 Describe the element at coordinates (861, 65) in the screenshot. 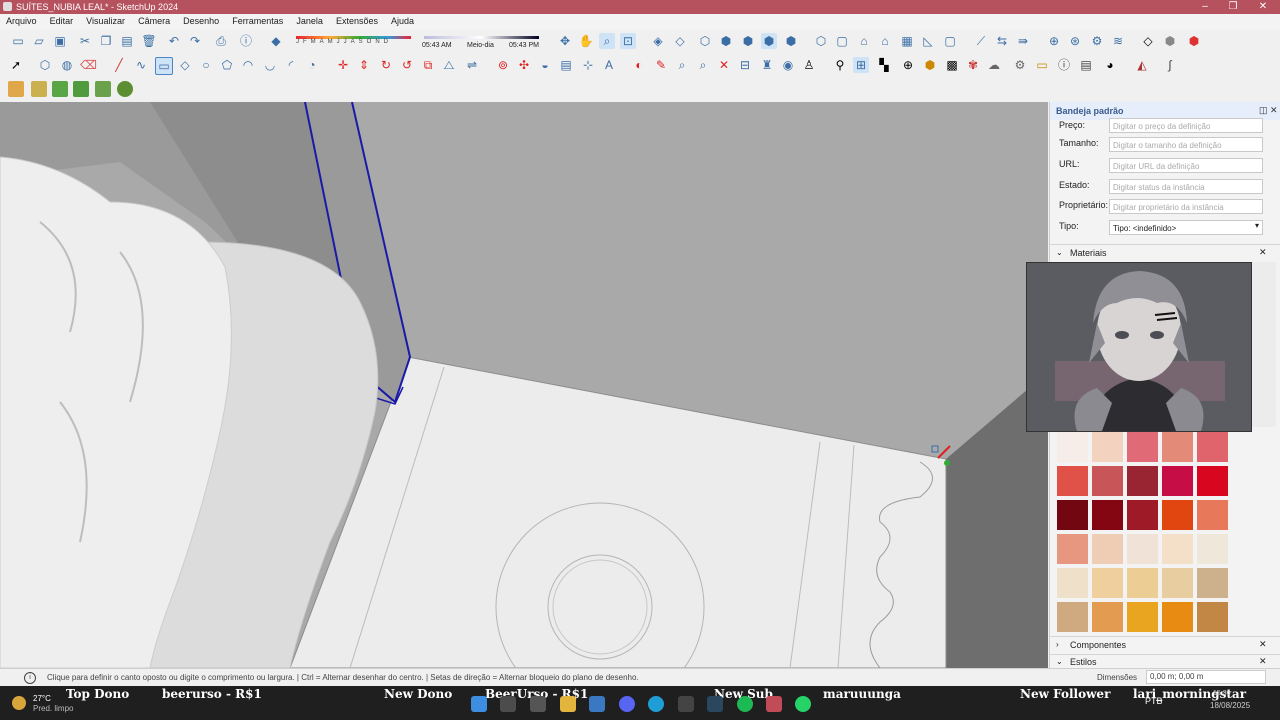

I see `toggle-terrain-icon: ⊞` at that location.